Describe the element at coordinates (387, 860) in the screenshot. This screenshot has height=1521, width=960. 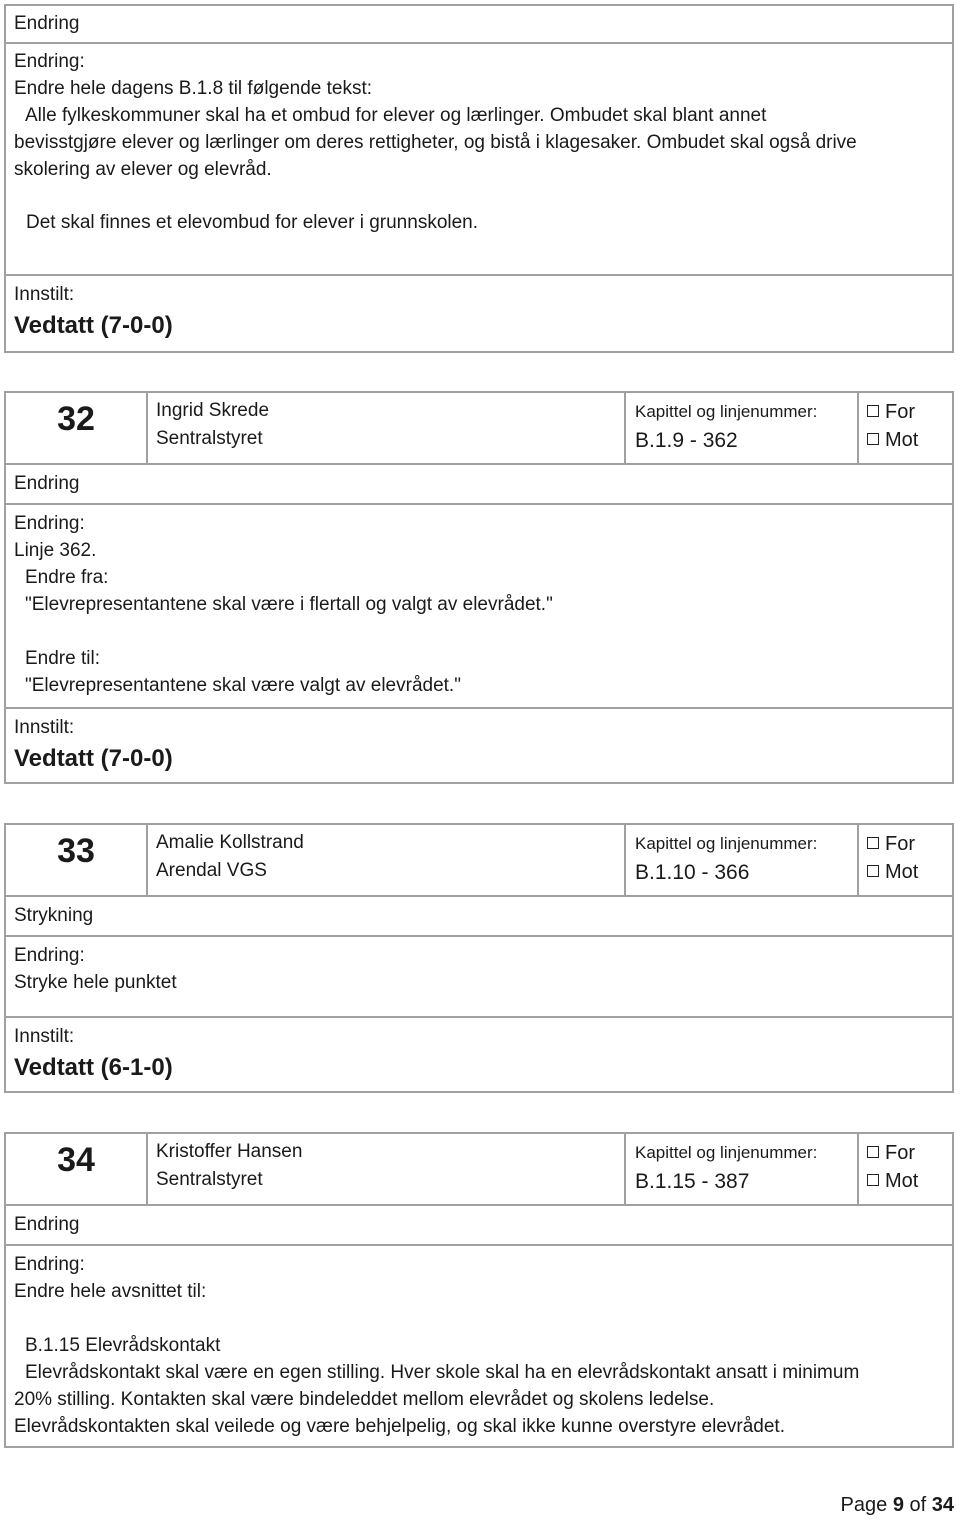
I see `proposer: Amalie Kollstrand Arendal VGS` at that location.